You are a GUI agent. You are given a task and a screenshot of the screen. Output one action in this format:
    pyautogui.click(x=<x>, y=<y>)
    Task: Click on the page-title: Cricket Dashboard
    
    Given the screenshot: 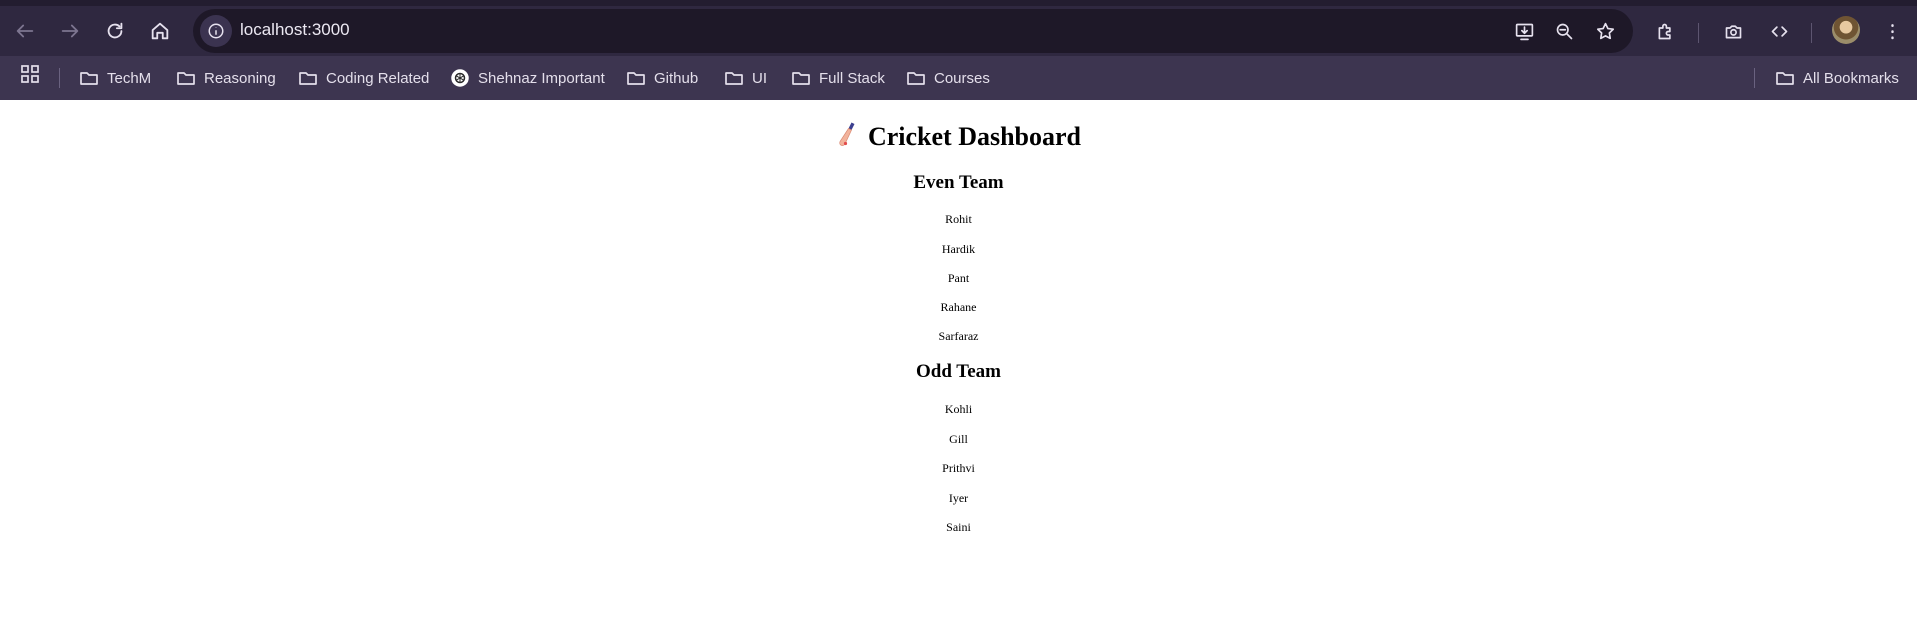 What is the action you would take?
    pyautogui.click(x=958, y=136)
    